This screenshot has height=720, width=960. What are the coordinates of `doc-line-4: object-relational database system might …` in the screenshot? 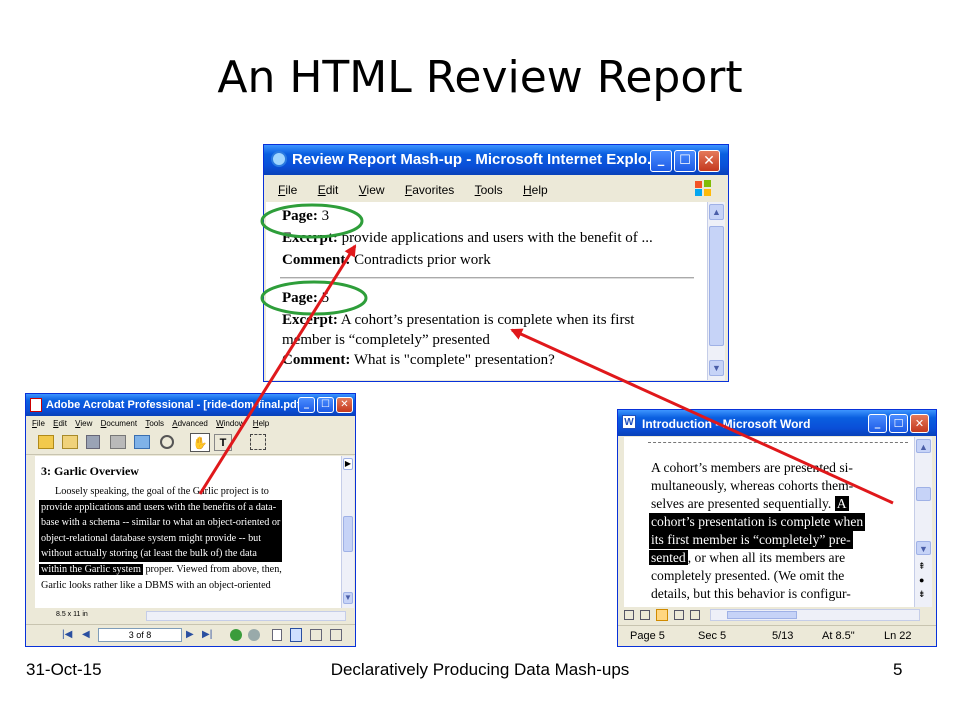 It's located at (151, 538).